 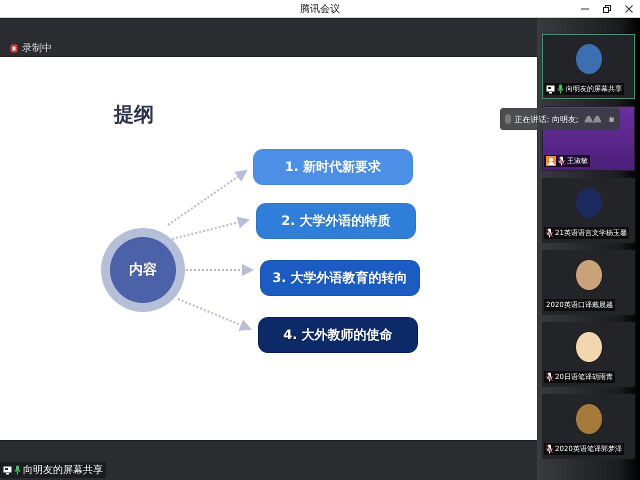 I want to click on slide-title: 提纲, so click(x=134, y=114).